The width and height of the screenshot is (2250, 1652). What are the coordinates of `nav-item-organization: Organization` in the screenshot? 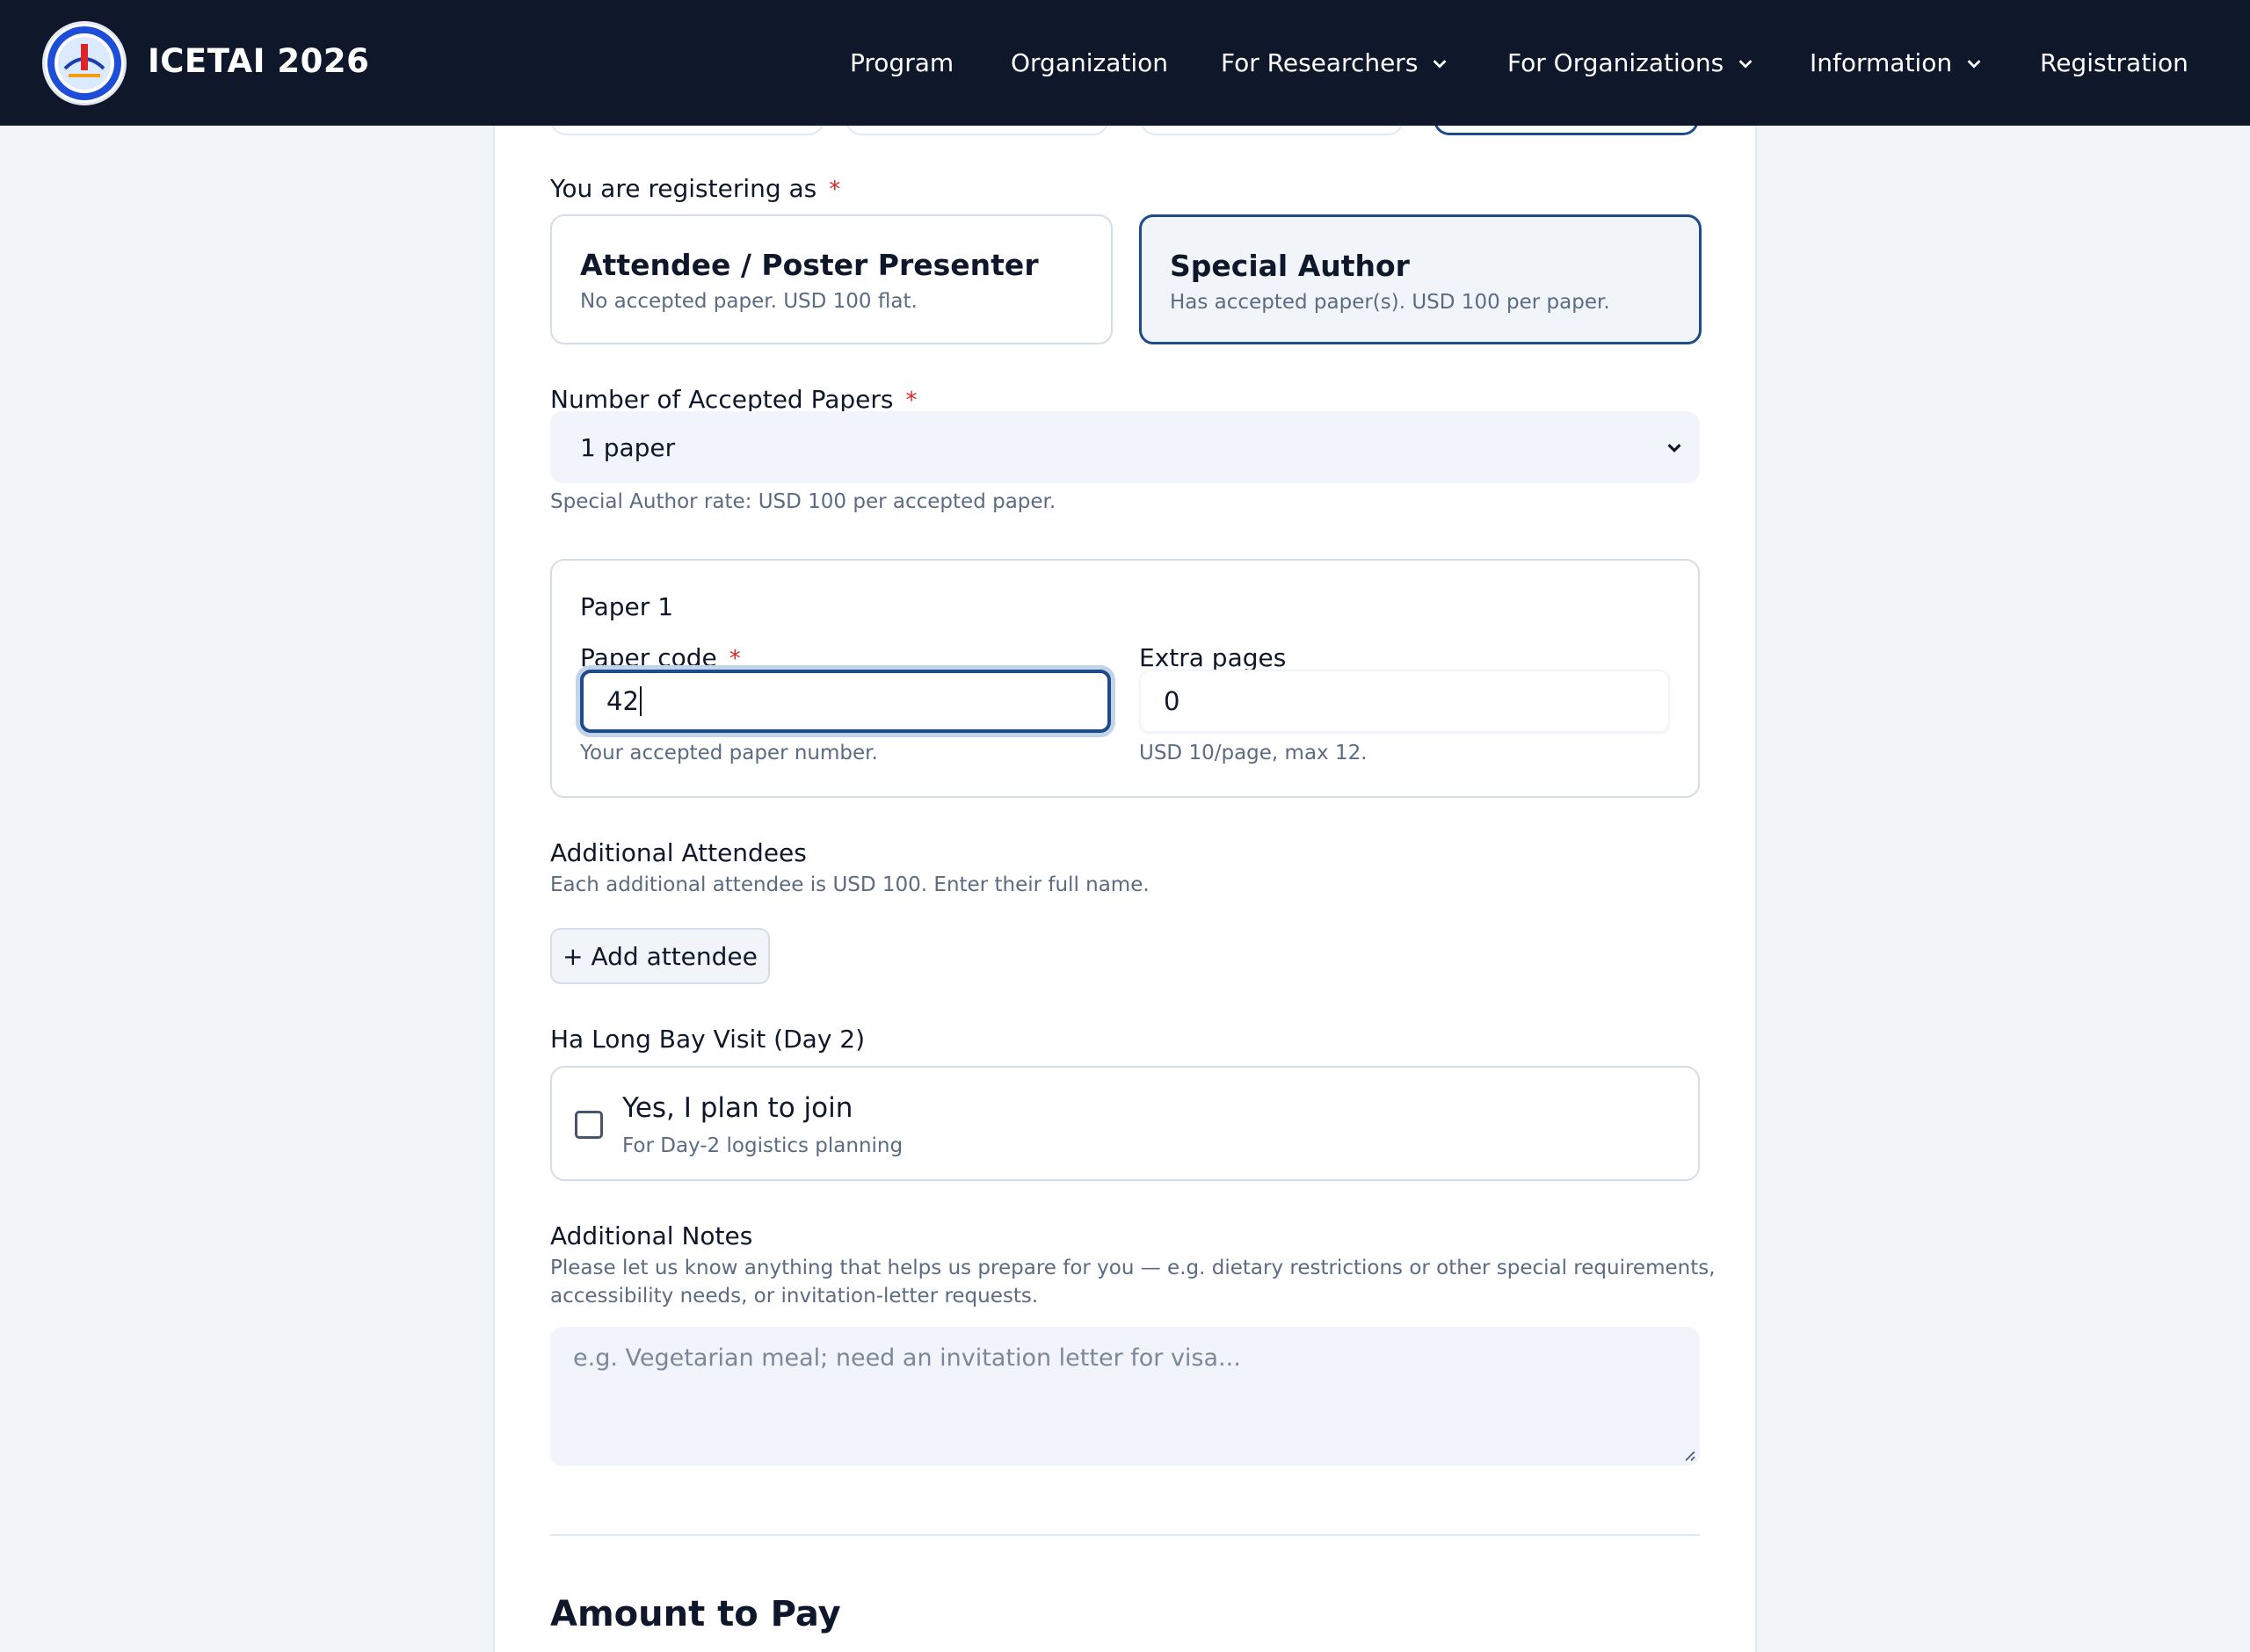 It's located at (1089, 62).